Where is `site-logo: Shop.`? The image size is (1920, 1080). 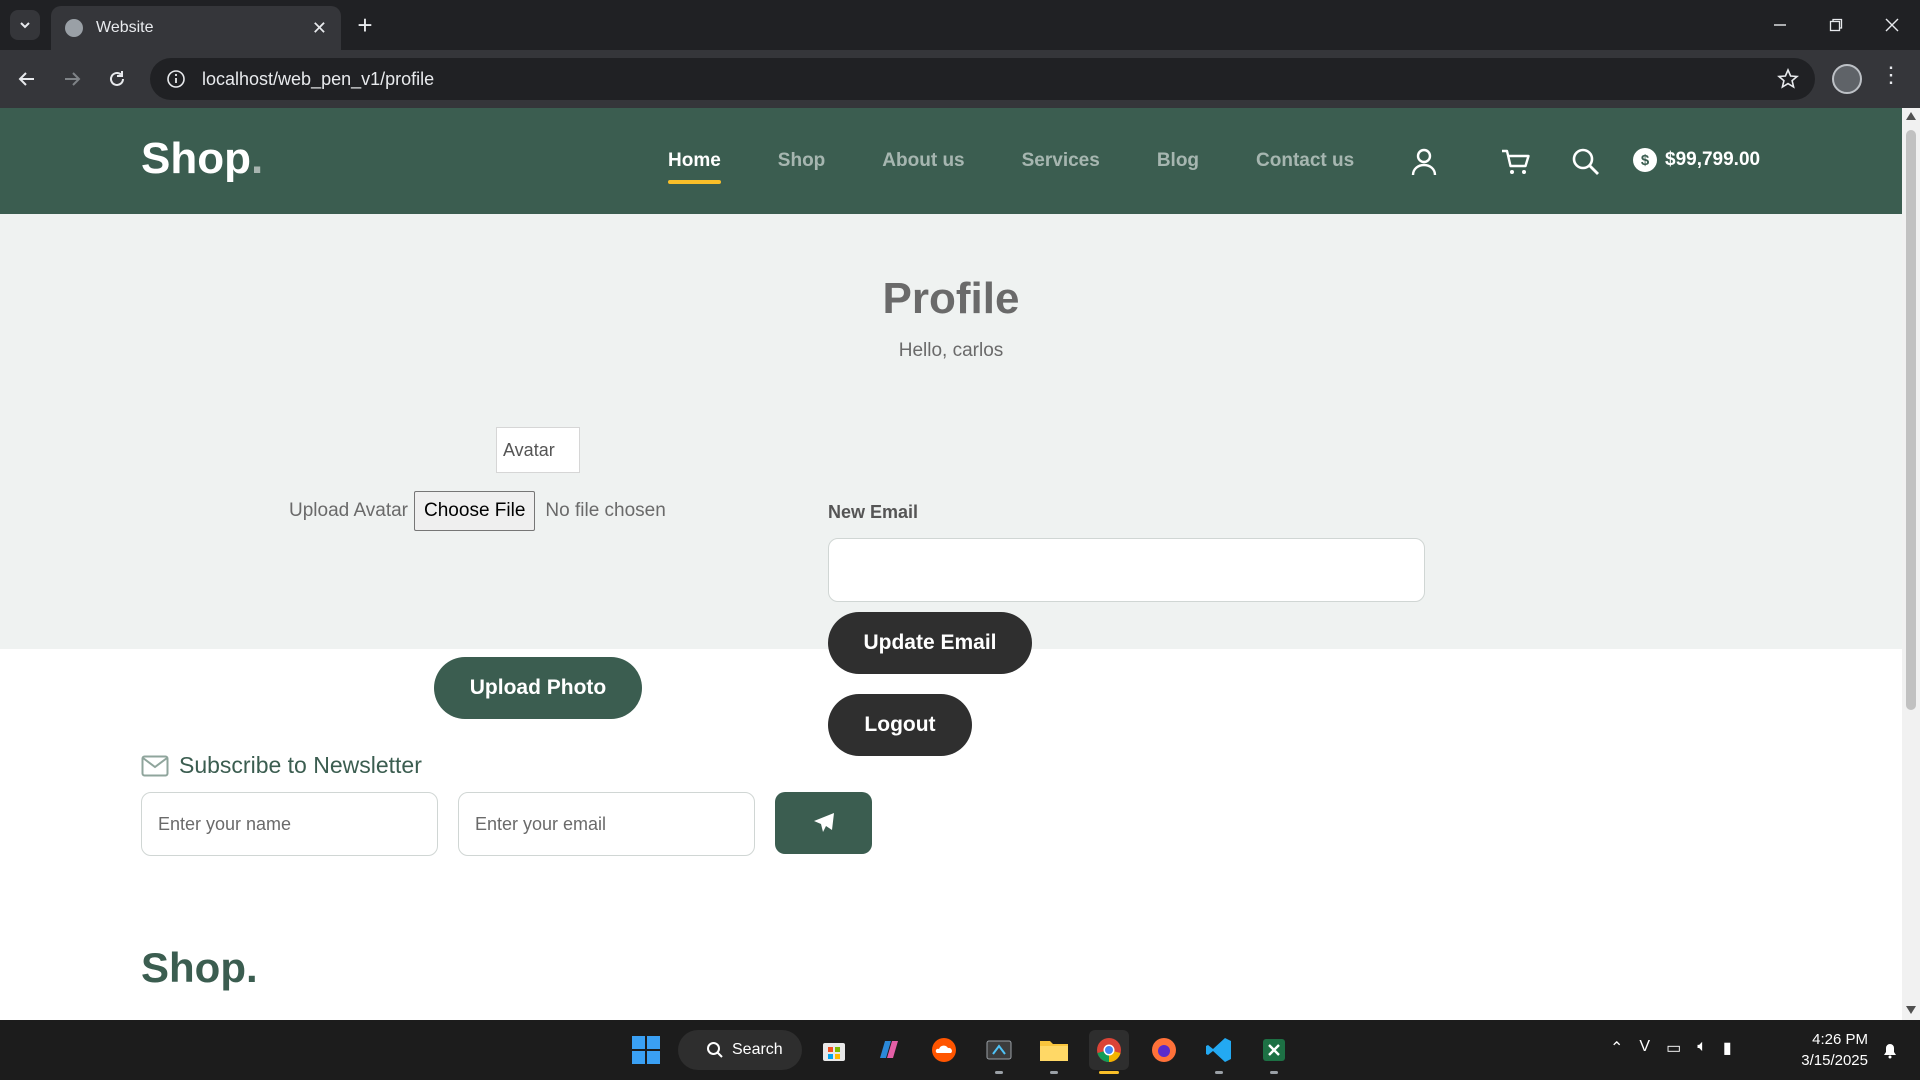
site-logo: Shop. is located at coordinates (202, 159).